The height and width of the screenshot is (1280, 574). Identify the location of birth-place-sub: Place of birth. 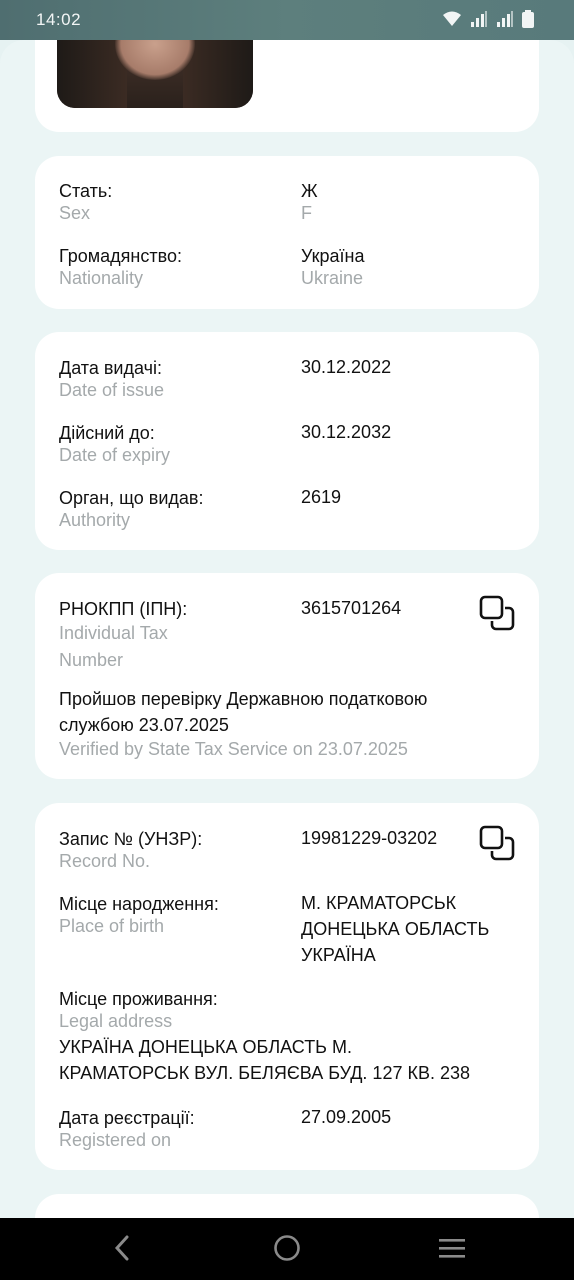
(112, 926).